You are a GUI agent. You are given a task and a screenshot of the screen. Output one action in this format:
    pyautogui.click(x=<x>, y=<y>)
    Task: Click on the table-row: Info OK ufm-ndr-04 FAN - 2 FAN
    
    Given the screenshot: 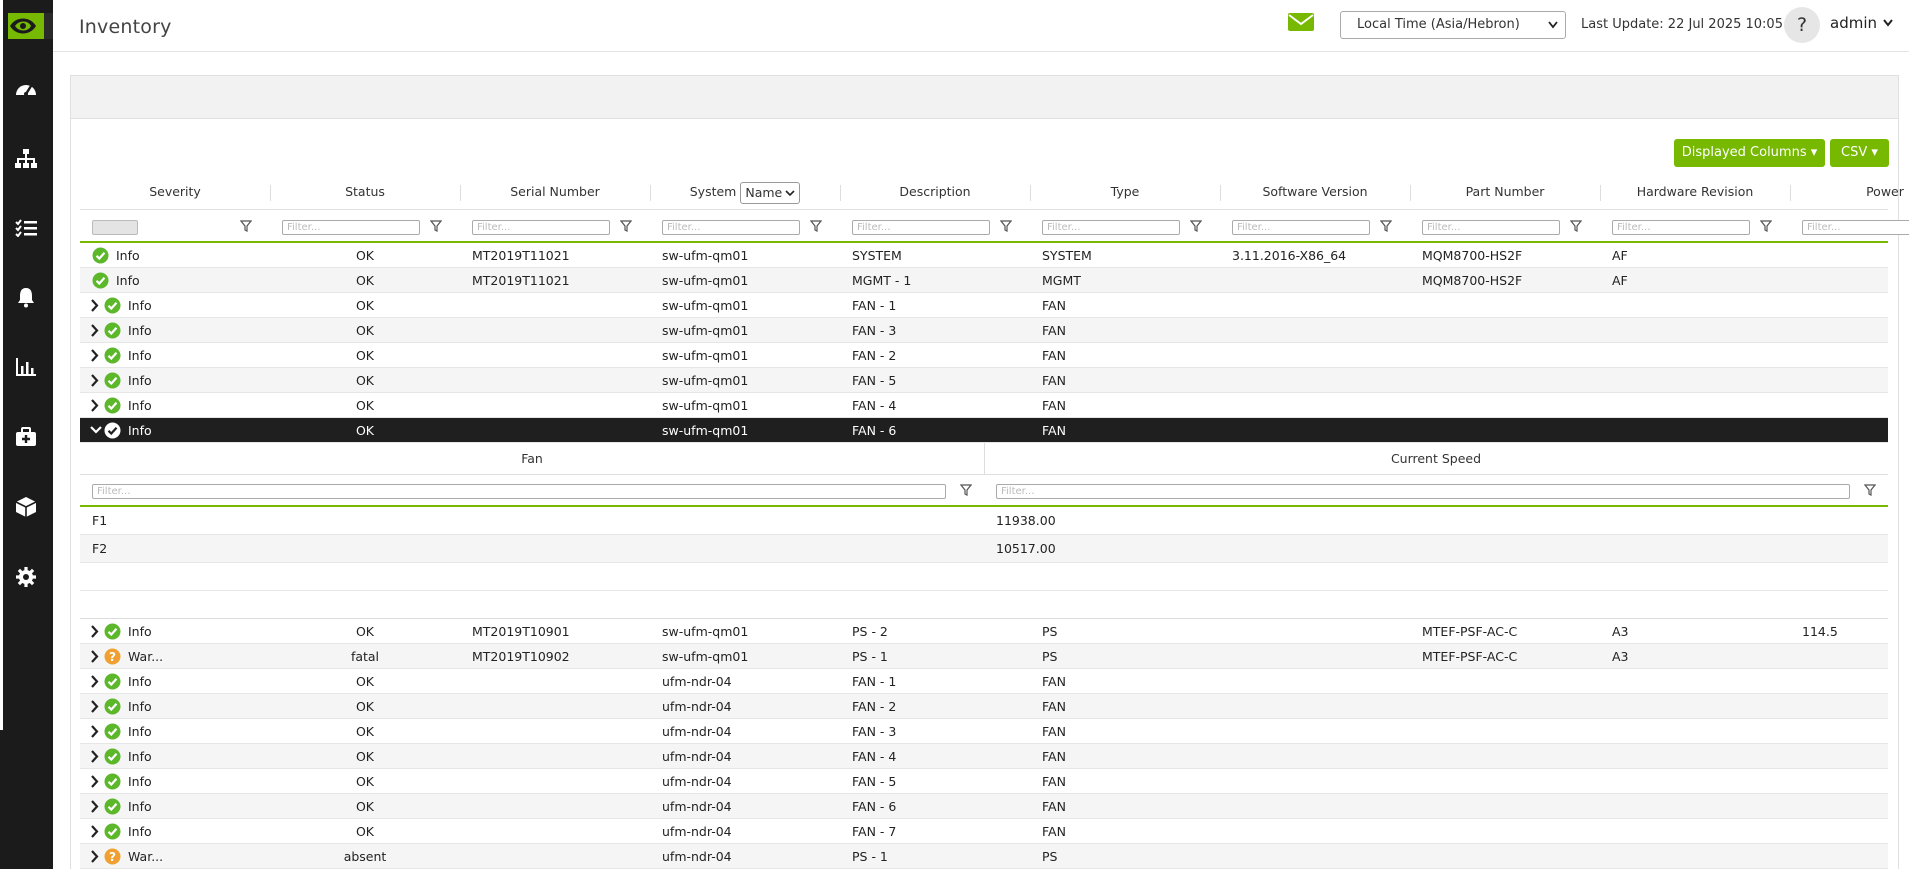 What is the action you would take?
    pyautogui.click(x=984, y=706)
    